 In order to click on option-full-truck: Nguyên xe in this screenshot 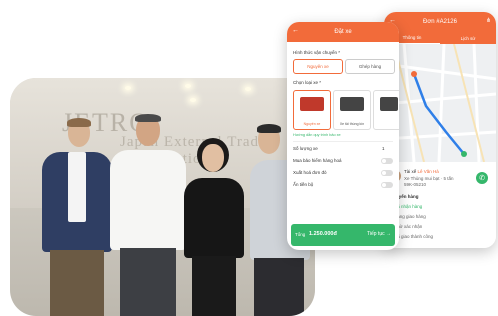, I will do `click(318, 66)`.